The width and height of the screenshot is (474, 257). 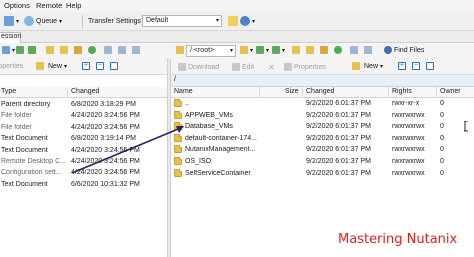 I want to click on watermark-text: Mastering Nutanix, so click(x=398, y=239).